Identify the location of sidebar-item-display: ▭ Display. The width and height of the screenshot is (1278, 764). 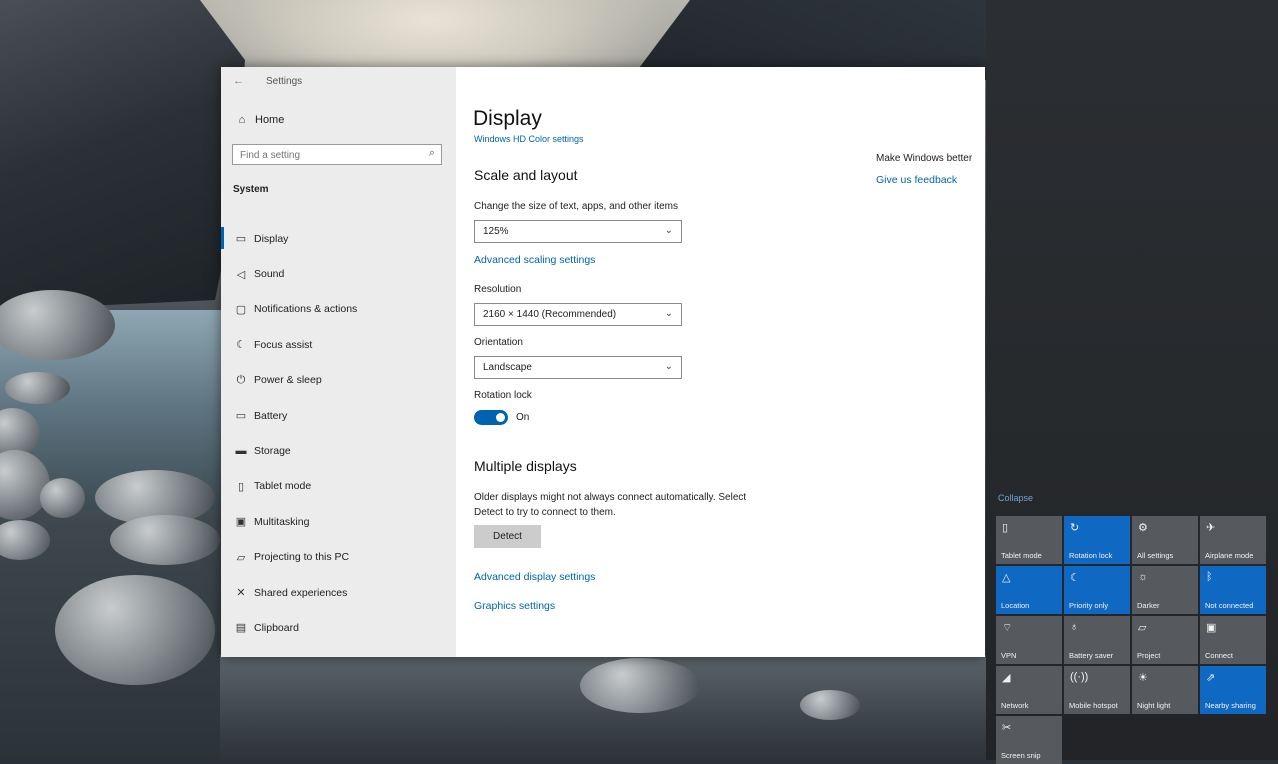
(338, 238).